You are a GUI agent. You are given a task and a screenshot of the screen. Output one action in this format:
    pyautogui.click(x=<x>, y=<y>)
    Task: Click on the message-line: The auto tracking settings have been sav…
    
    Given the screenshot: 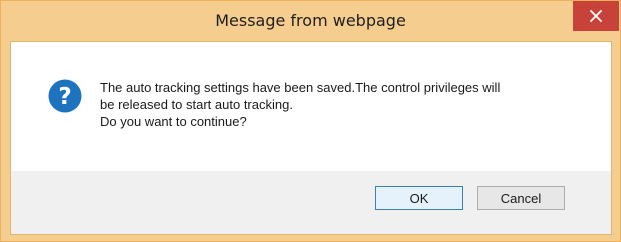 What is the action you would take?
    pyautogui.click(x=300, y=87)
    